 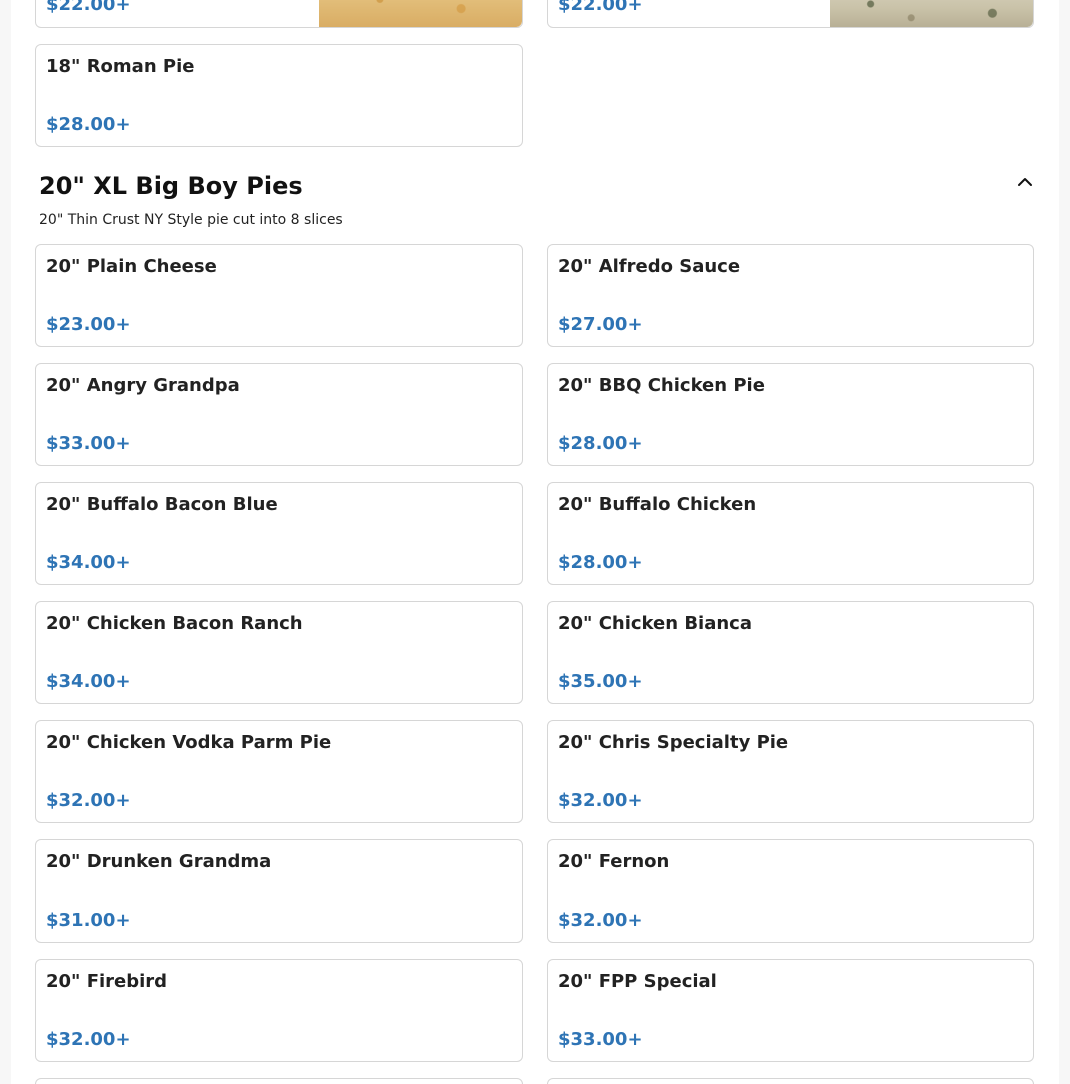 What do you see at coordinates (159, 861) in the screenshot?
I see `item-name: 20" Drunken Grandma` at bounding box center [159, 861].